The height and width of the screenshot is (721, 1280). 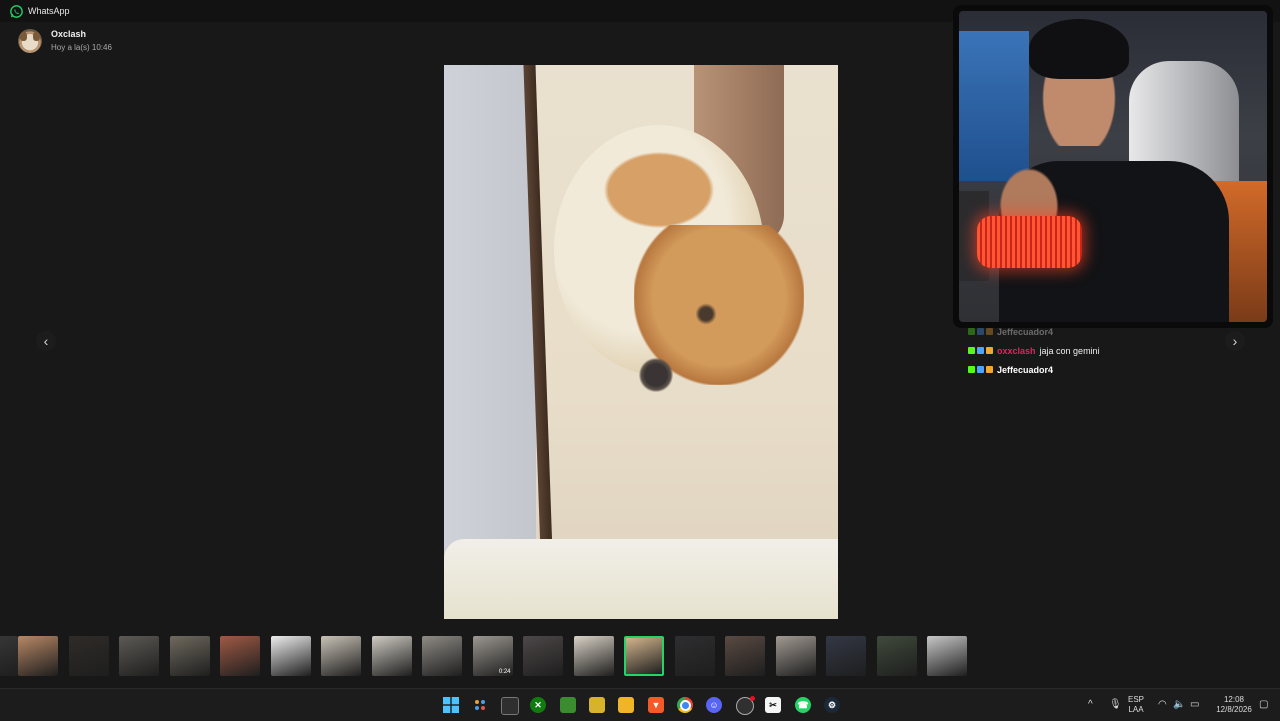 I want to click on sender-name: Oxclash, so click(x=69, y=34).